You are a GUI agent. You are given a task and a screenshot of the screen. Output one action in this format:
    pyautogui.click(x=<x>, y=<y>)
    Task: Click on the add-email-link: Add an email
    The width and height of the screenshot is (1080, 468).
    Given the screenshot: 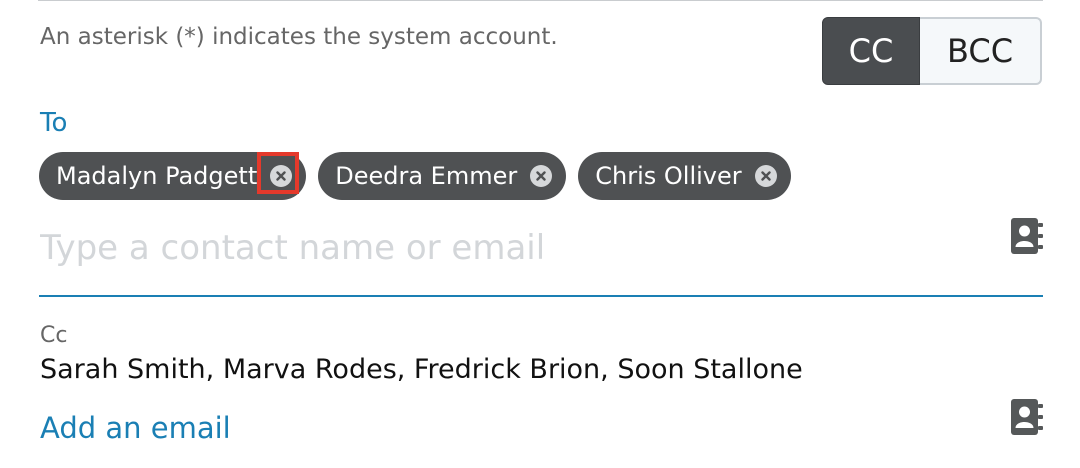 What is the action you would take?
    pyautogui.click(x=135, y=428)
    